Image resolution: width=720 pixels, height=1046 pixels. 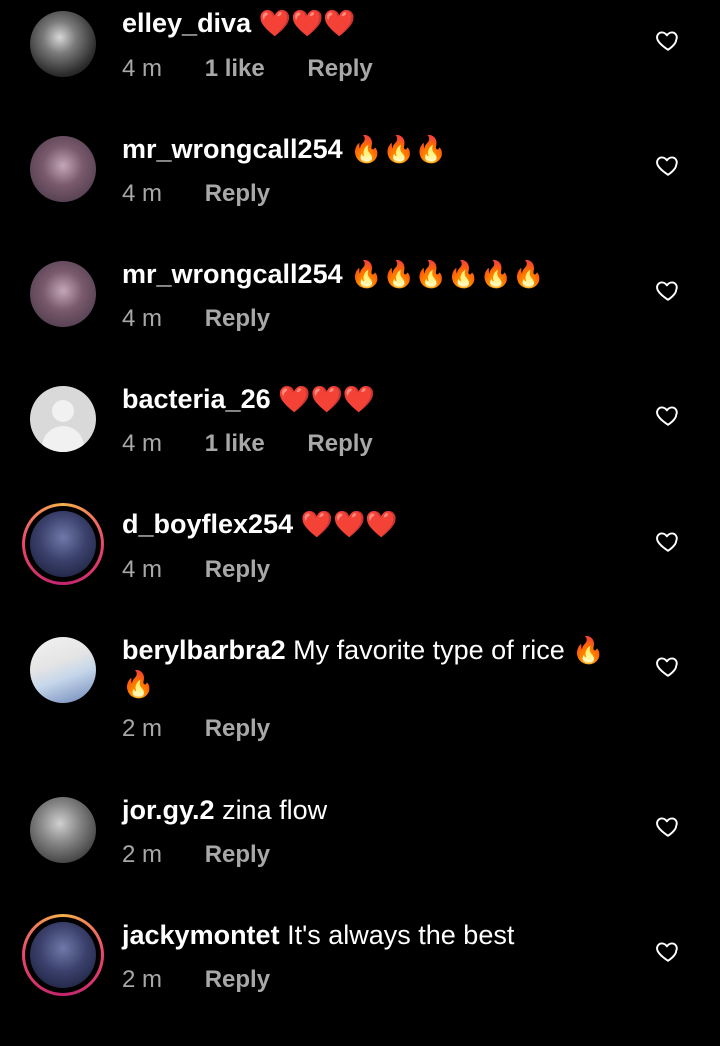 I want to click on comment-username: bacteria_26, so click(x=196, y=399).